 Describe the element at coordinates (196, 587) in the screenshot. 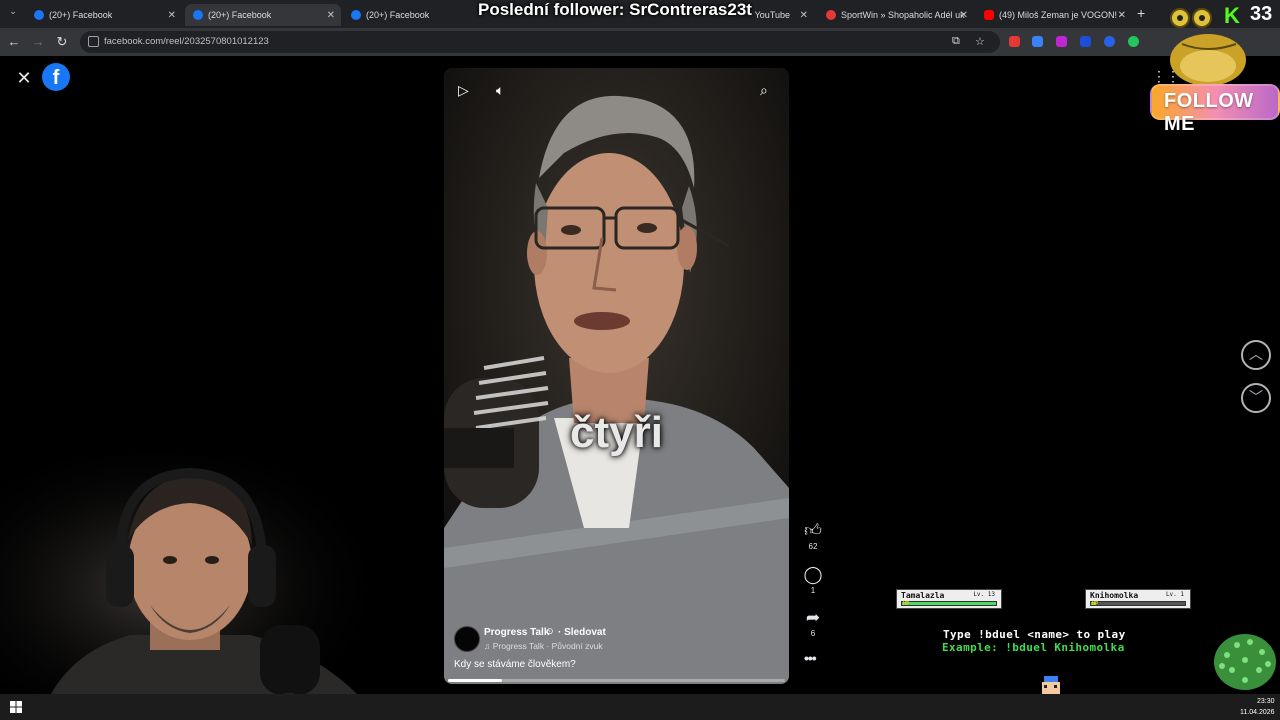

I see `streamer-webcam` at that location.